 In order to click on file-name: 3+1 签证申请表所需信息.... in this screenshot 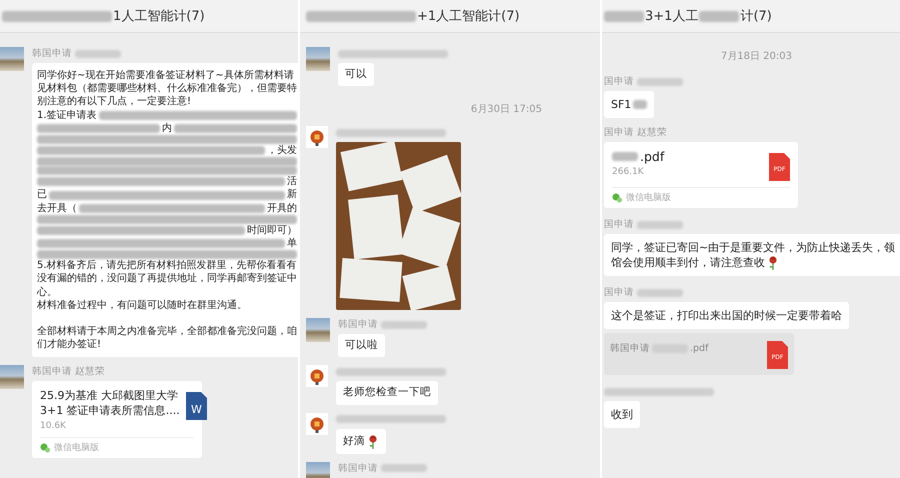, I will do `click(110, 410)`.